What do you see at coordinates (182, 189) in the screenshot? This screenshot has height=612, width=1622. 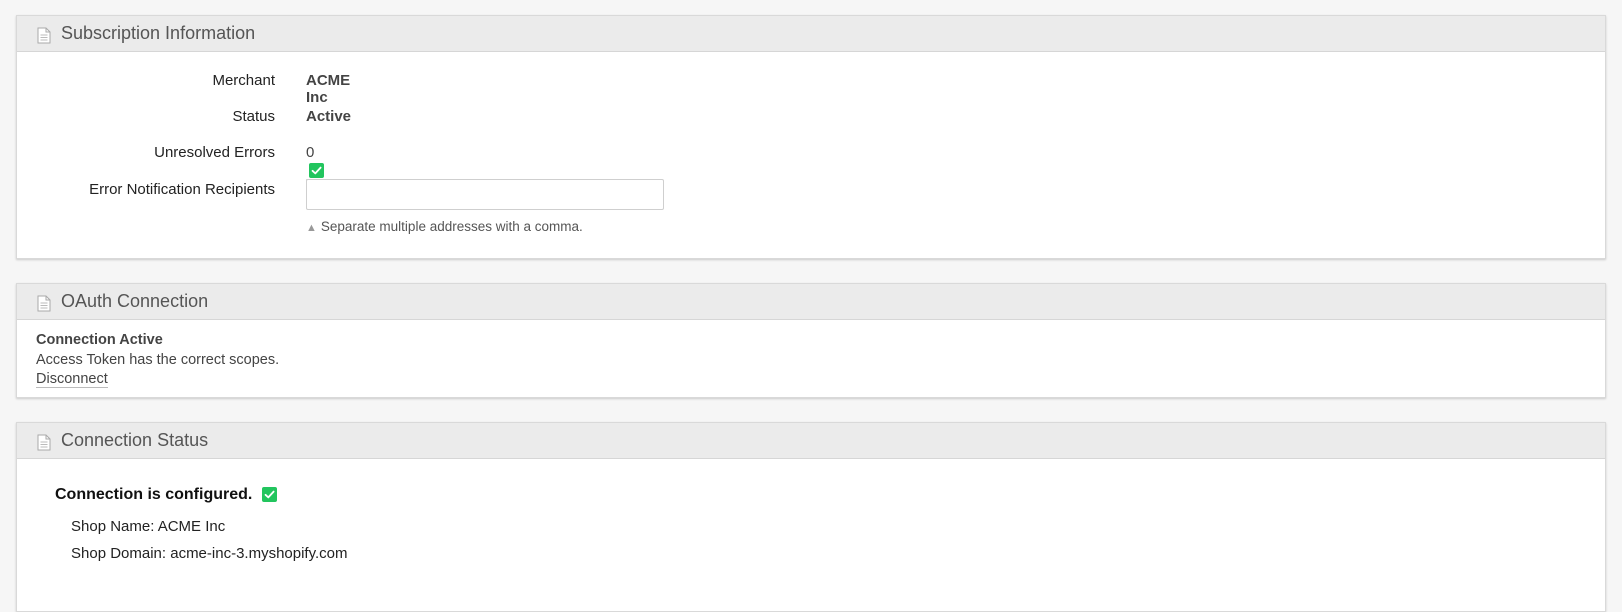 I see `recipients-label: Error Notification Recipients` at bounding box center [182, 189].